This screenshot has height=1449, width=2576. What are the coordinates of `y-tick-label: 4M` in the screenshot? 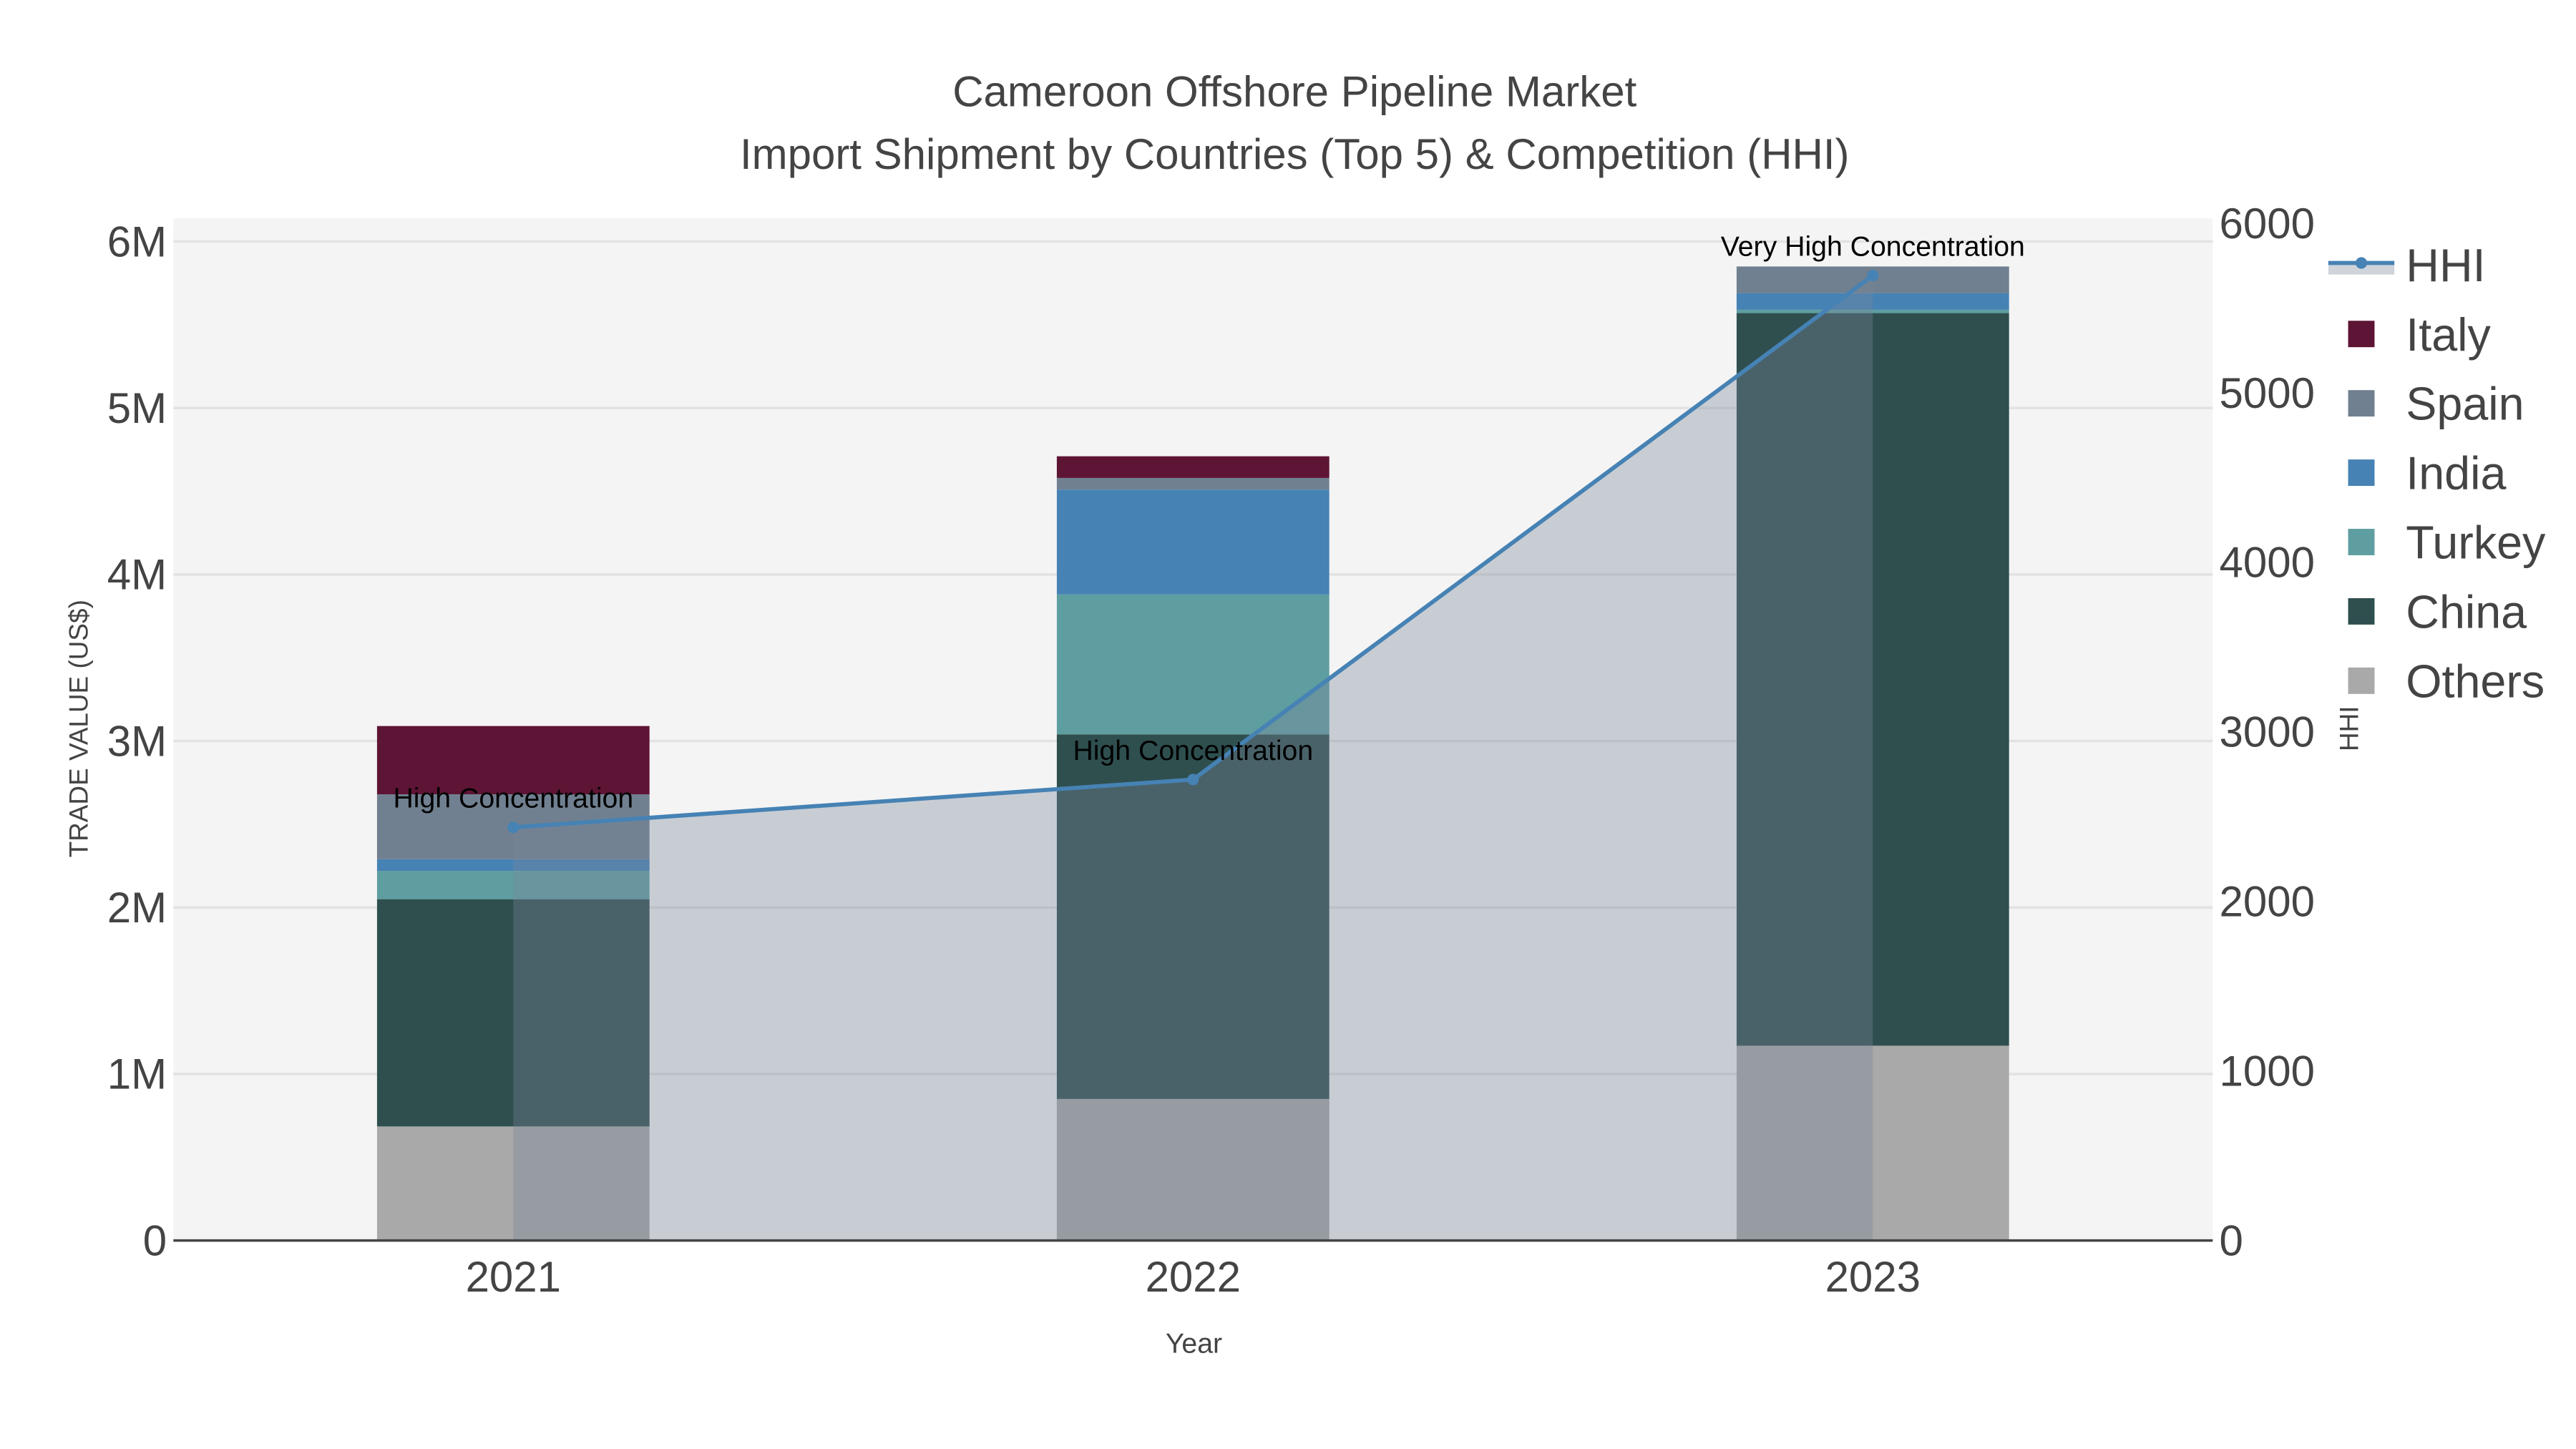 It's located at (137, 575).